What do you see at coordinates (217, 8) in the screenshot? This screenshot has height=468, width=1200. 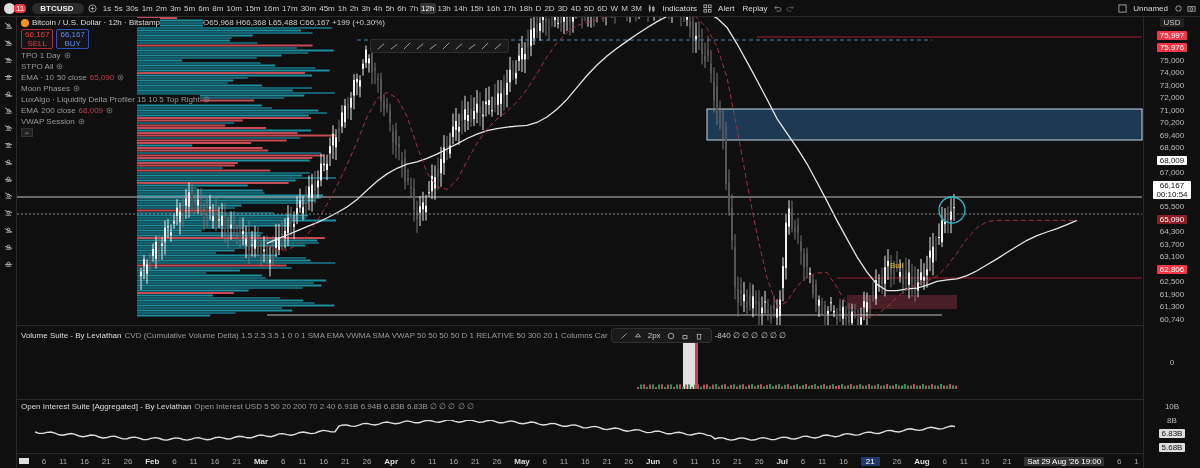 I see `timeframe-button: 8m` at bounding box center [217, 8].